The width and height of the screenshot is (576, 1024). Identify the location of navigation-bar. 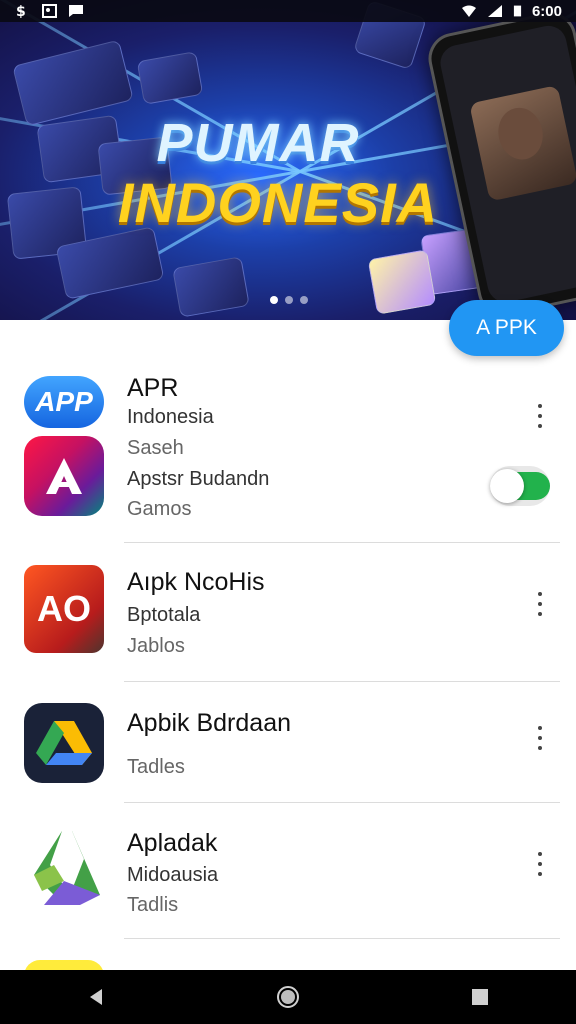
(288, 997).